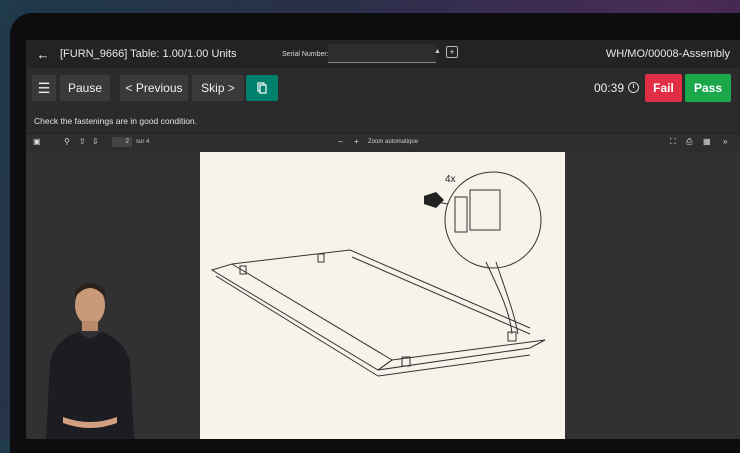  I want to click on document-button, so click(262, 88).